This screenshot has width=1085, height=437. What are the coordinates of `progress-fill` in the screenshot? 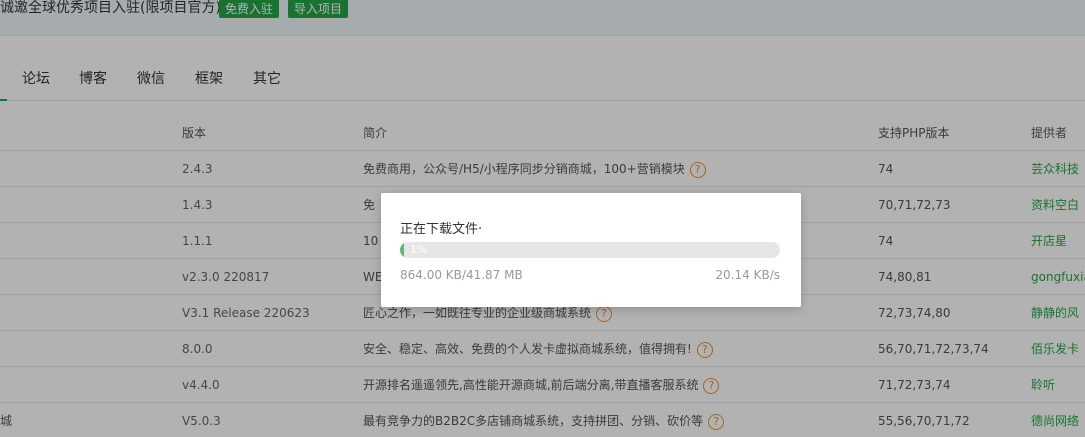 It's located at (402, 250).